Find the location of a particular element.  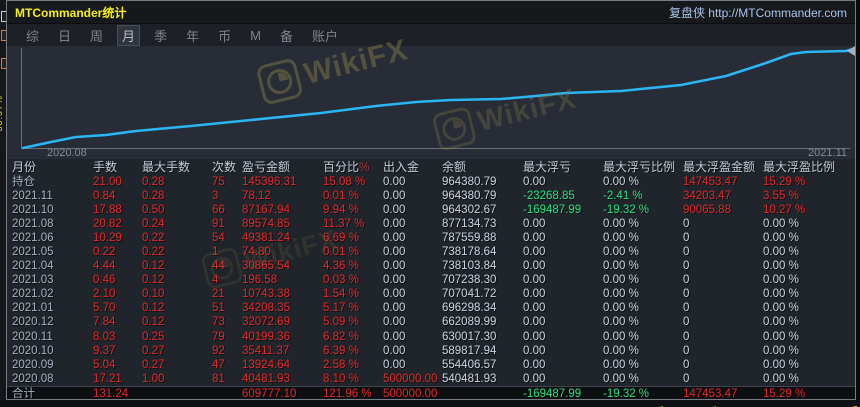

brand-link: 复盘侠 http://MTCommander.com is located at coordinates (758, 12).